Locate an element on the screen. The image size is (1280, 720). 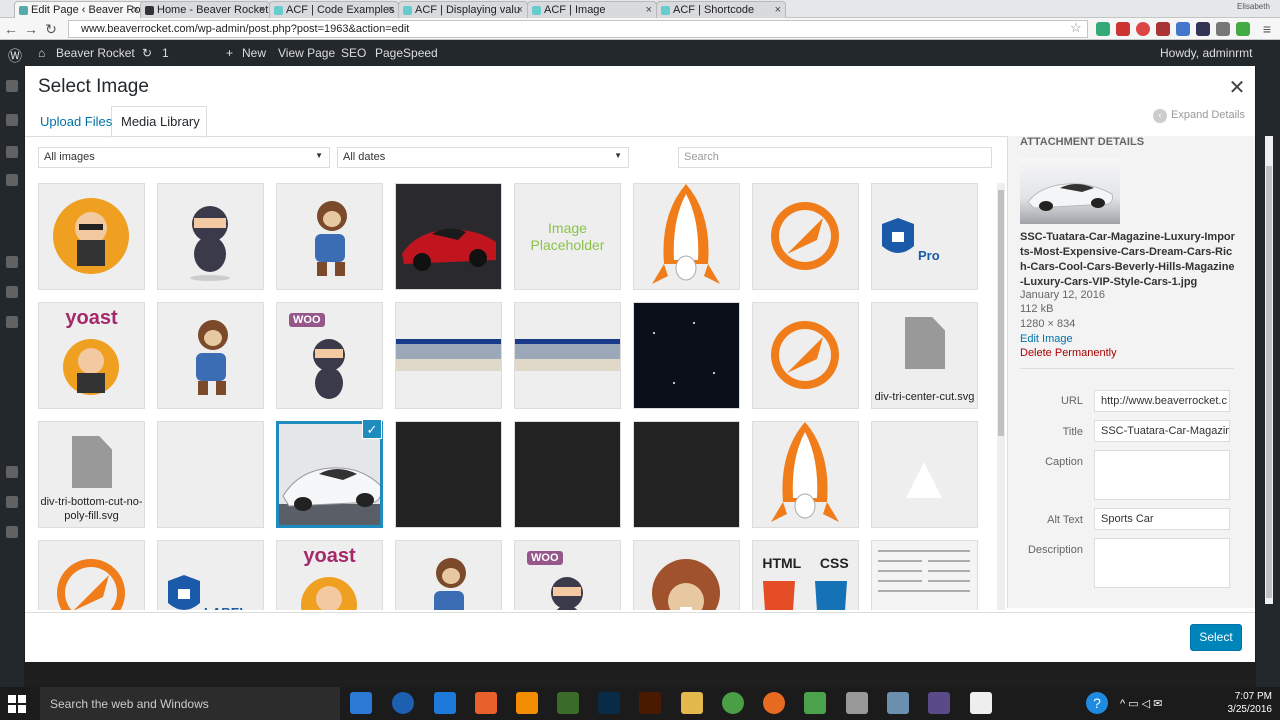
attachment-thumb: LABEL is located at coordinates (210, 575).